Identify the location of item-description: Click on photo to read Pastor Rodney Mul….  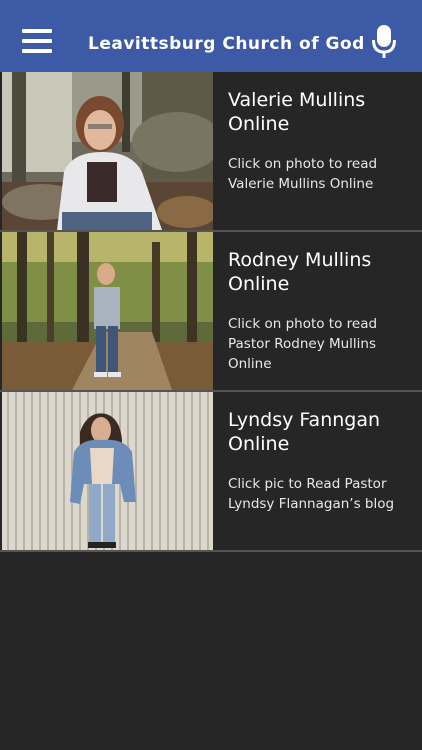
(303, 344).